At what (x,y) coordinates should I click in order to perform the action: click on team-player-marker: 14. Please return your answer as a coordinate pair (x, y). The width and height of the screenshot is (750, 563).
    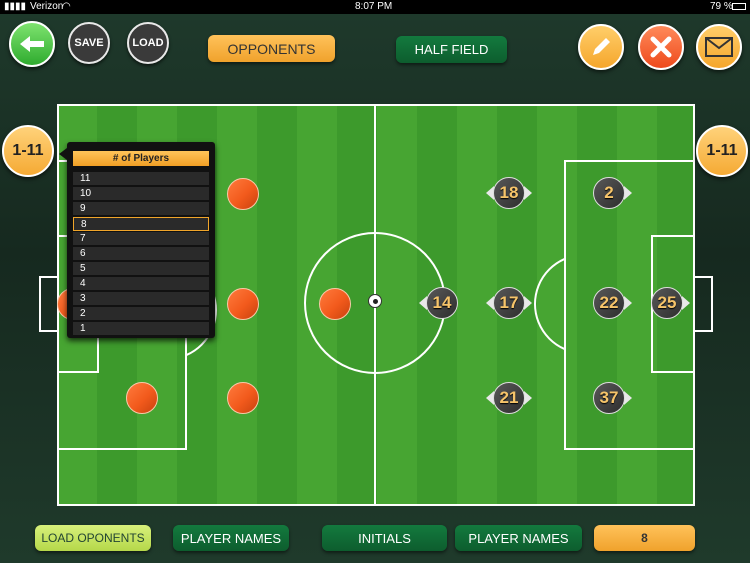
    Looking at the image, I should click on (442, 303).